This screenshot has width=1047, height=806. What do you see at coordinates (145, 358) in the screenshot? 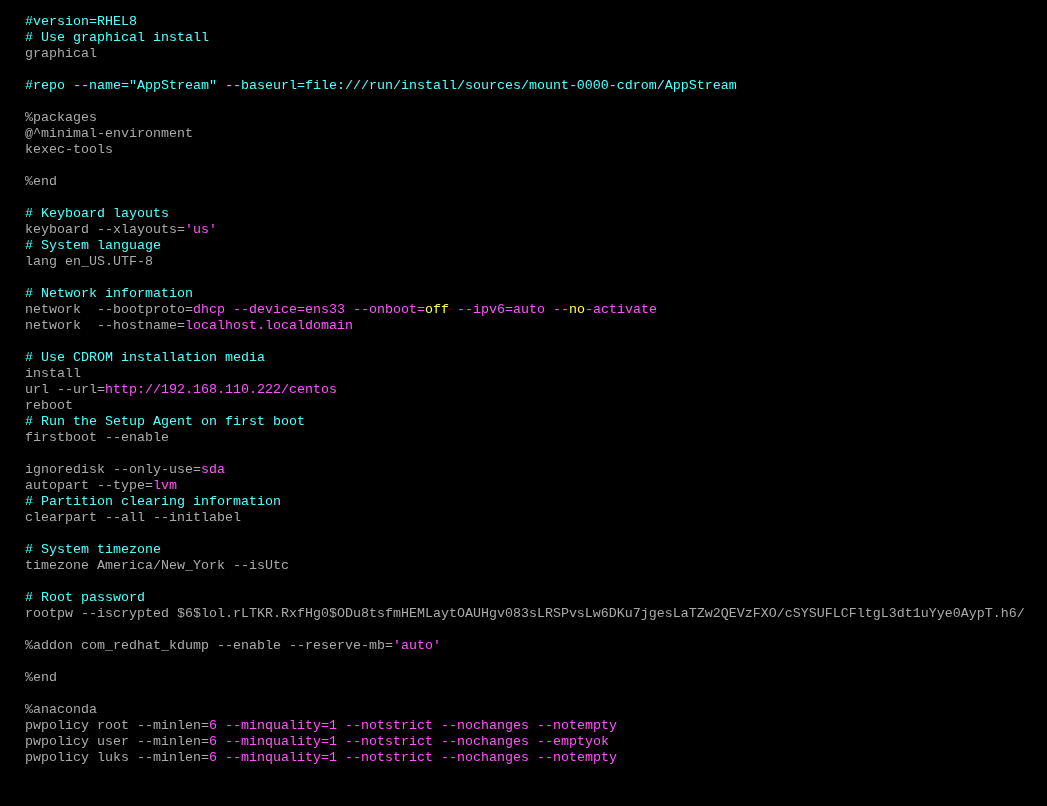
I see `comment-line: # Use CDROM installation media` at bounding box center [145, 358].